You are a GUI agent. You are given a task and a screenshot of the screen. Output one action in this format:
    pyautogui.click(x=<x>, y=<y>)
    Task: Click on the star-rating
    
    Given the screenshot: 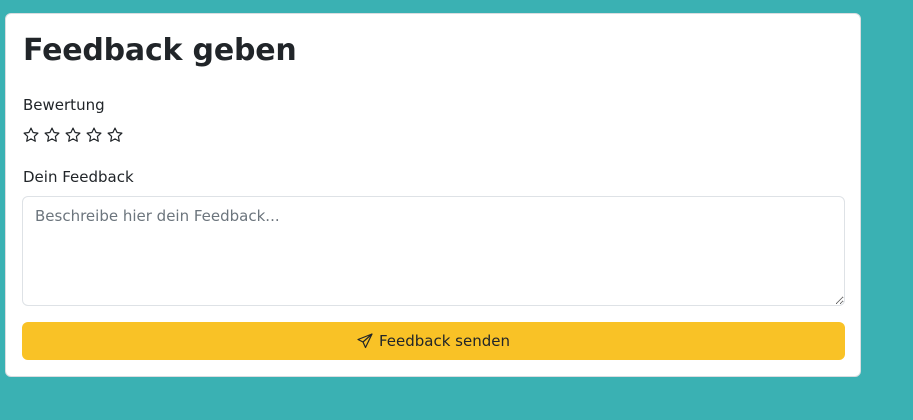 What is the action you would take?
    pyautogui.click(x=73, y=135)
    